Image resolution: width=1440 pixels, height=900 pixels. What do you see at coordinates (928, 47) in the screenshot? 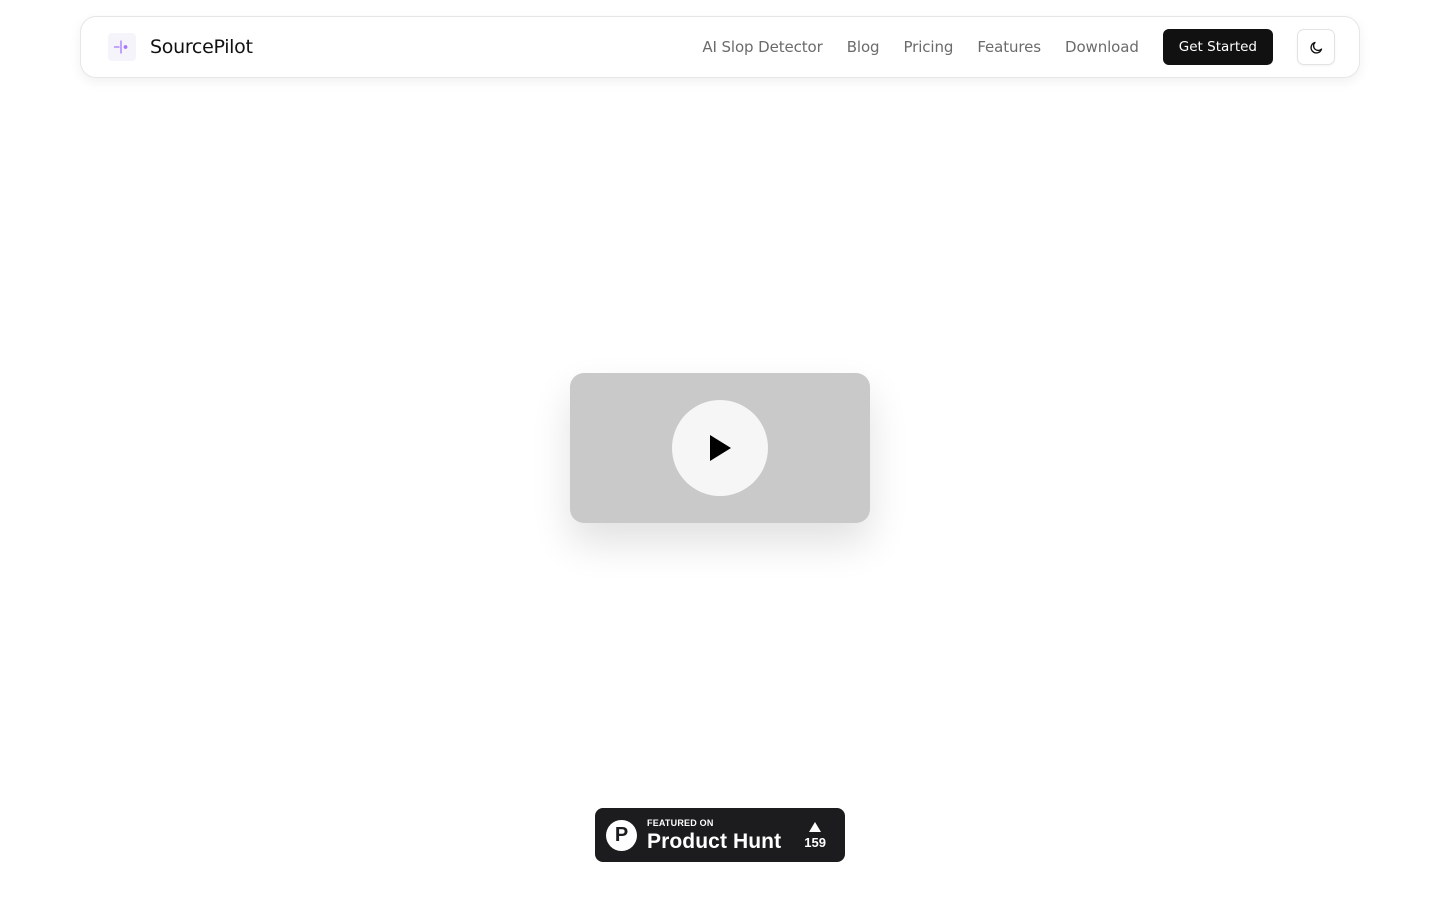
I see `nav-link-pricing: Pricing` at bounding box center [928, 47].